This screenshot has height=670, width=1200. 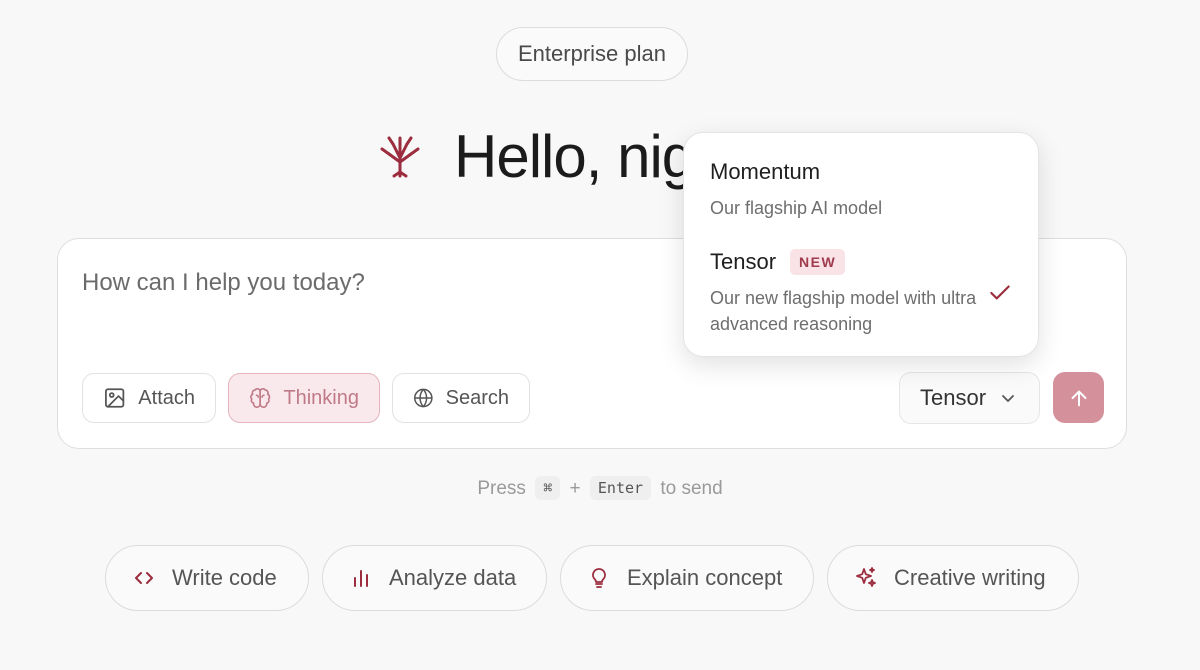 What do you see at coordinates (453, 577) in the screenshot?
I see `analyze-data-label: Analyze data` at bounding box center [453, 577].